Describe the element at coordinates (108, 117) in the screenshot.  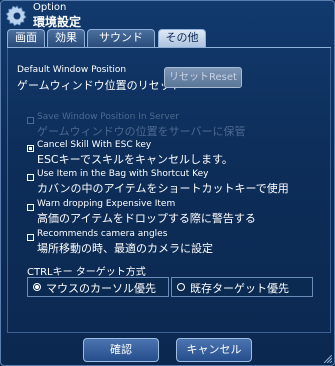
I see `option-label-en: Save Window Position In Server` at that location.